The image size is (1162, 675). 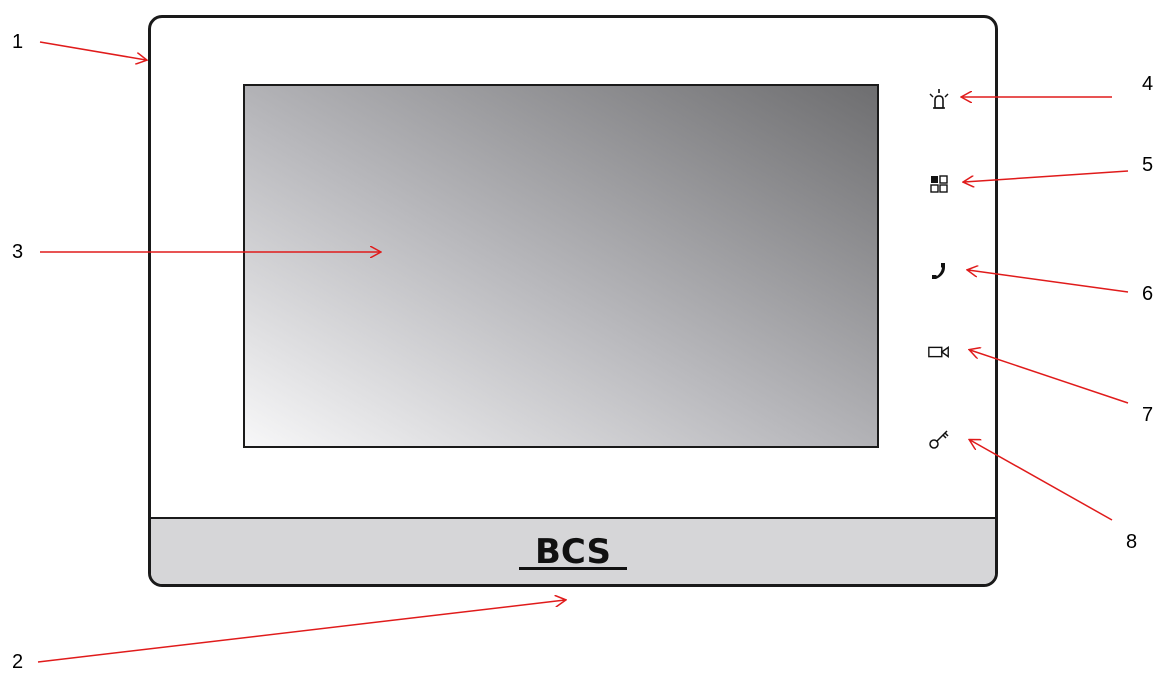 What do you see at coordinates (1148, 294) in the screenshot?
I see `callout-number-6: 6` at bounding box center [1148, 294].